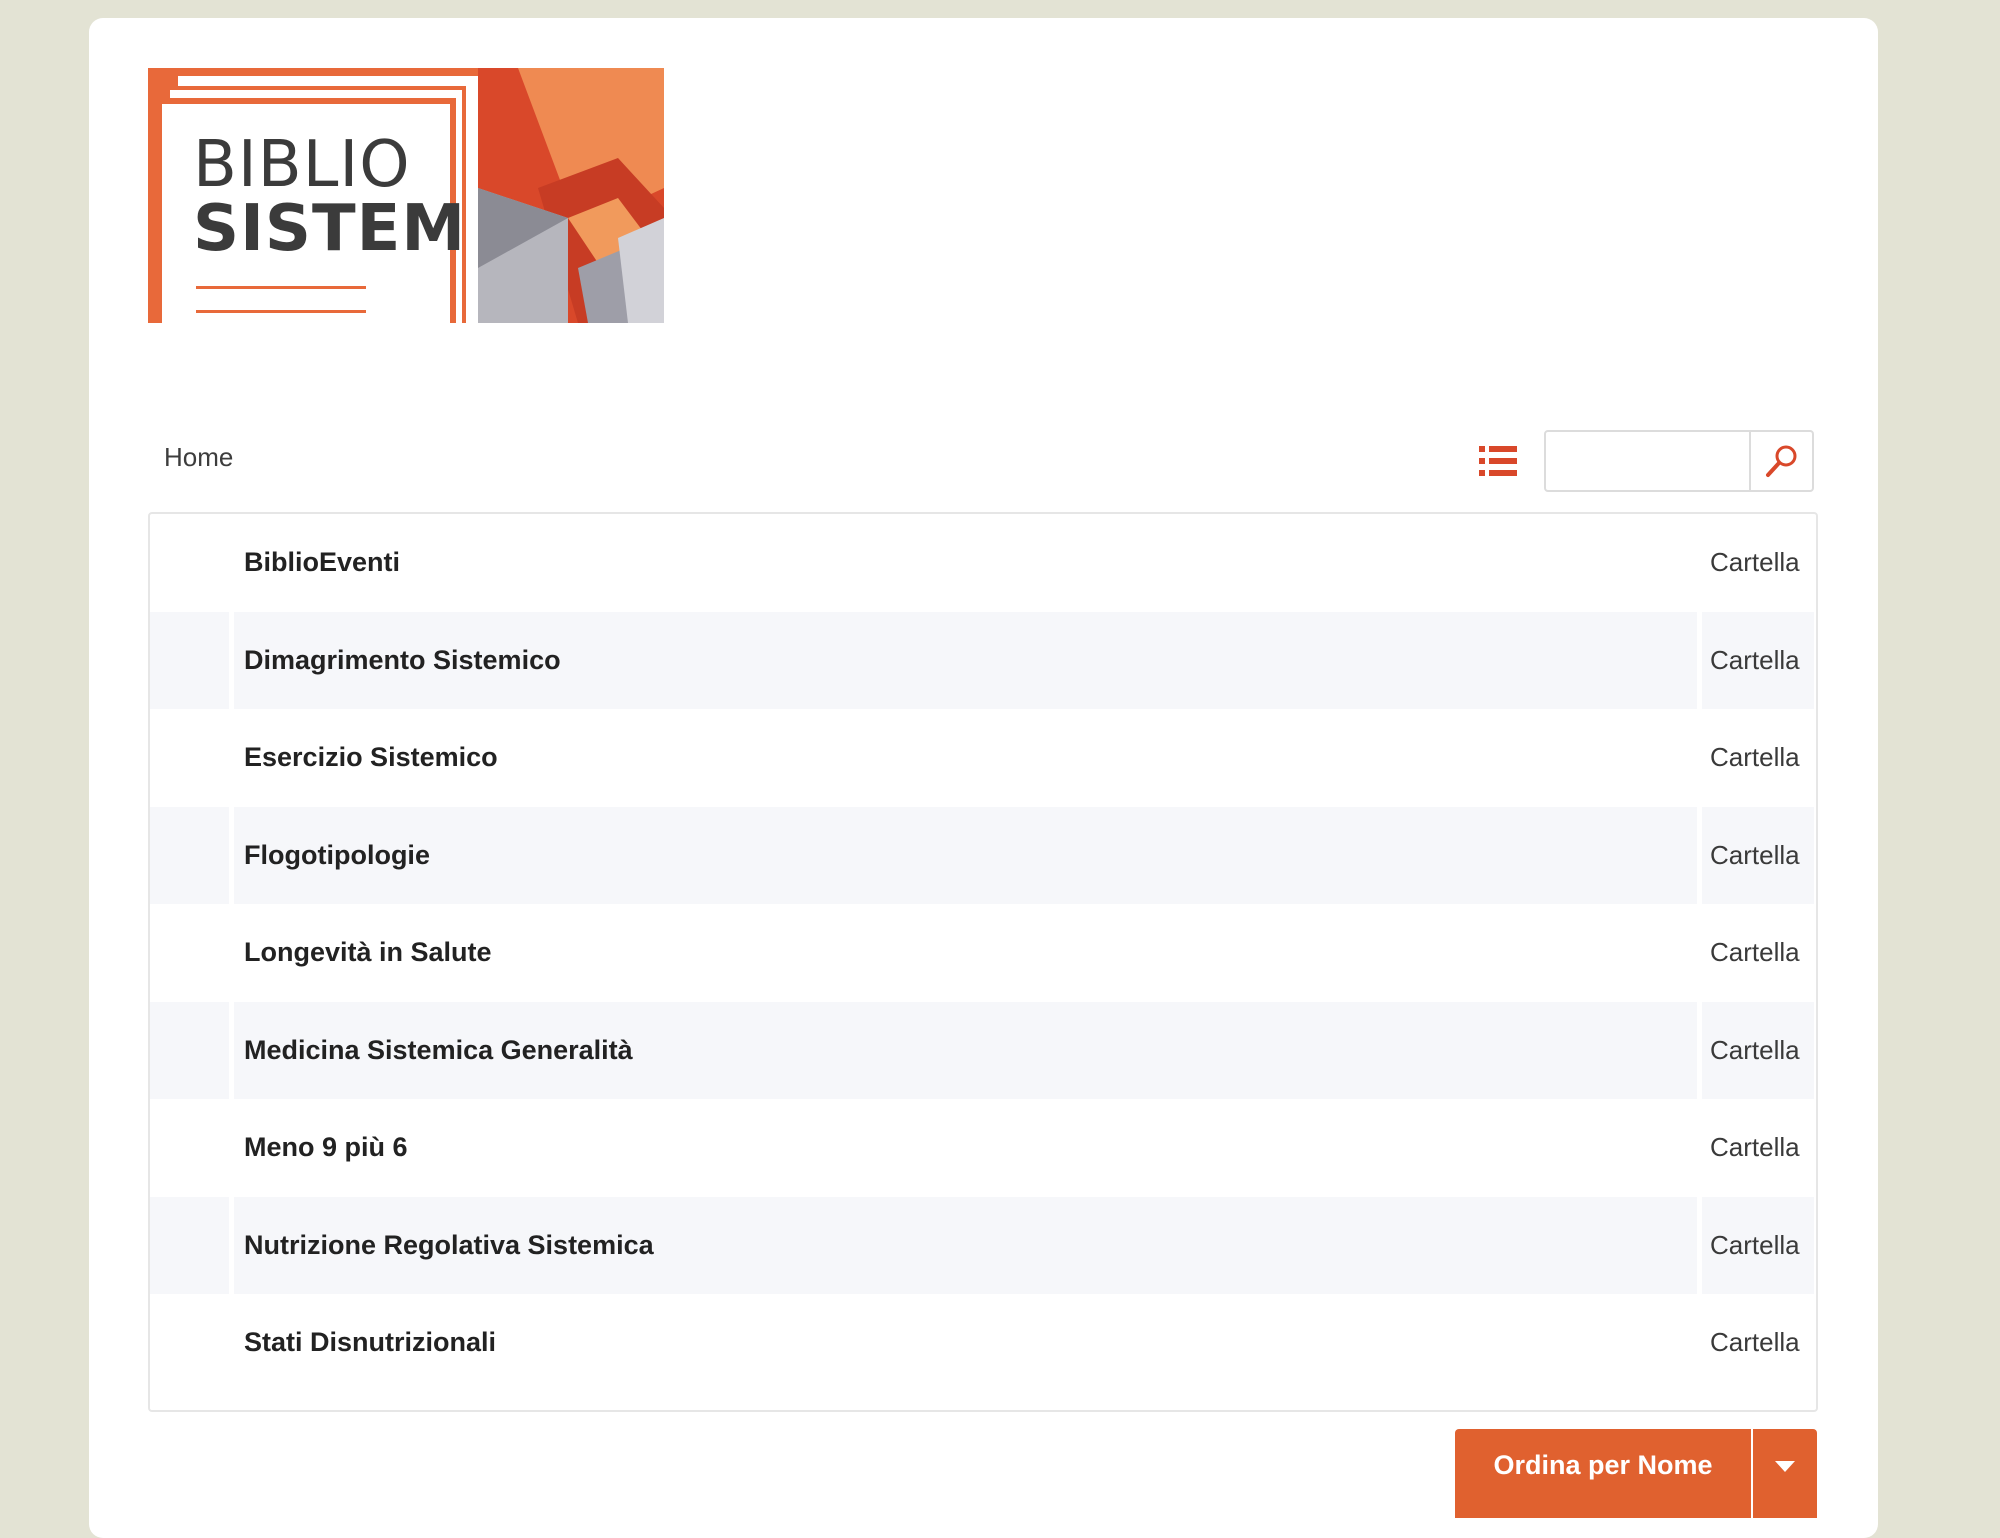 The height and width of the screenshot is (1538, 2000). I want to click on list-item: Nutrizione Regolativa Sistemica Cartella, so click(983, 1245).